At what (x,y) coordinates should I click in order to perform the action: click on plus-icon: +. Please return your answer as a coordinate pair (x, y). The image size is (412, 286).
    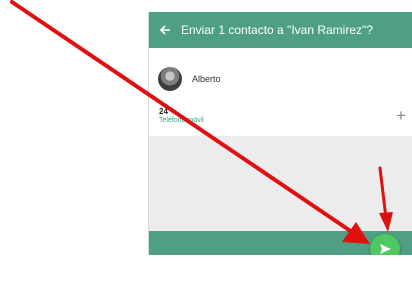
    Looking at the image, I should click on (401, 115).